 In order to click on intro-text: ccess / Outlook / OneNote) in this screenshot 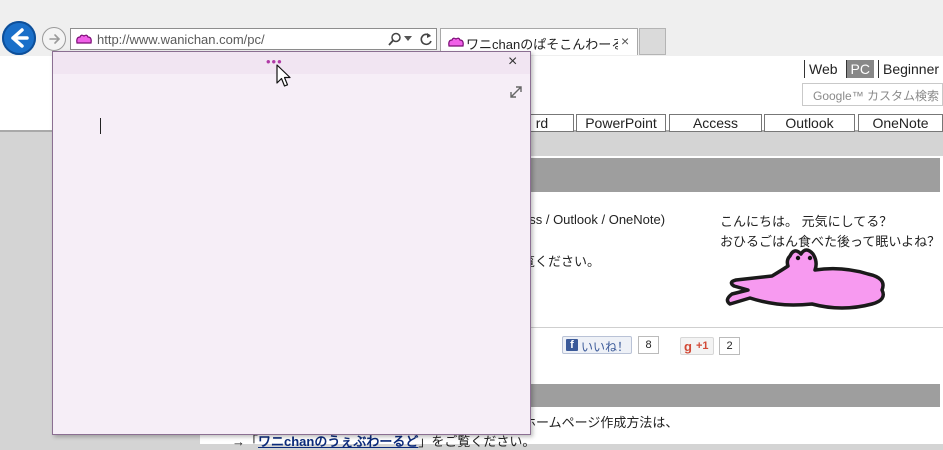, I will do `click(587, 219)`.